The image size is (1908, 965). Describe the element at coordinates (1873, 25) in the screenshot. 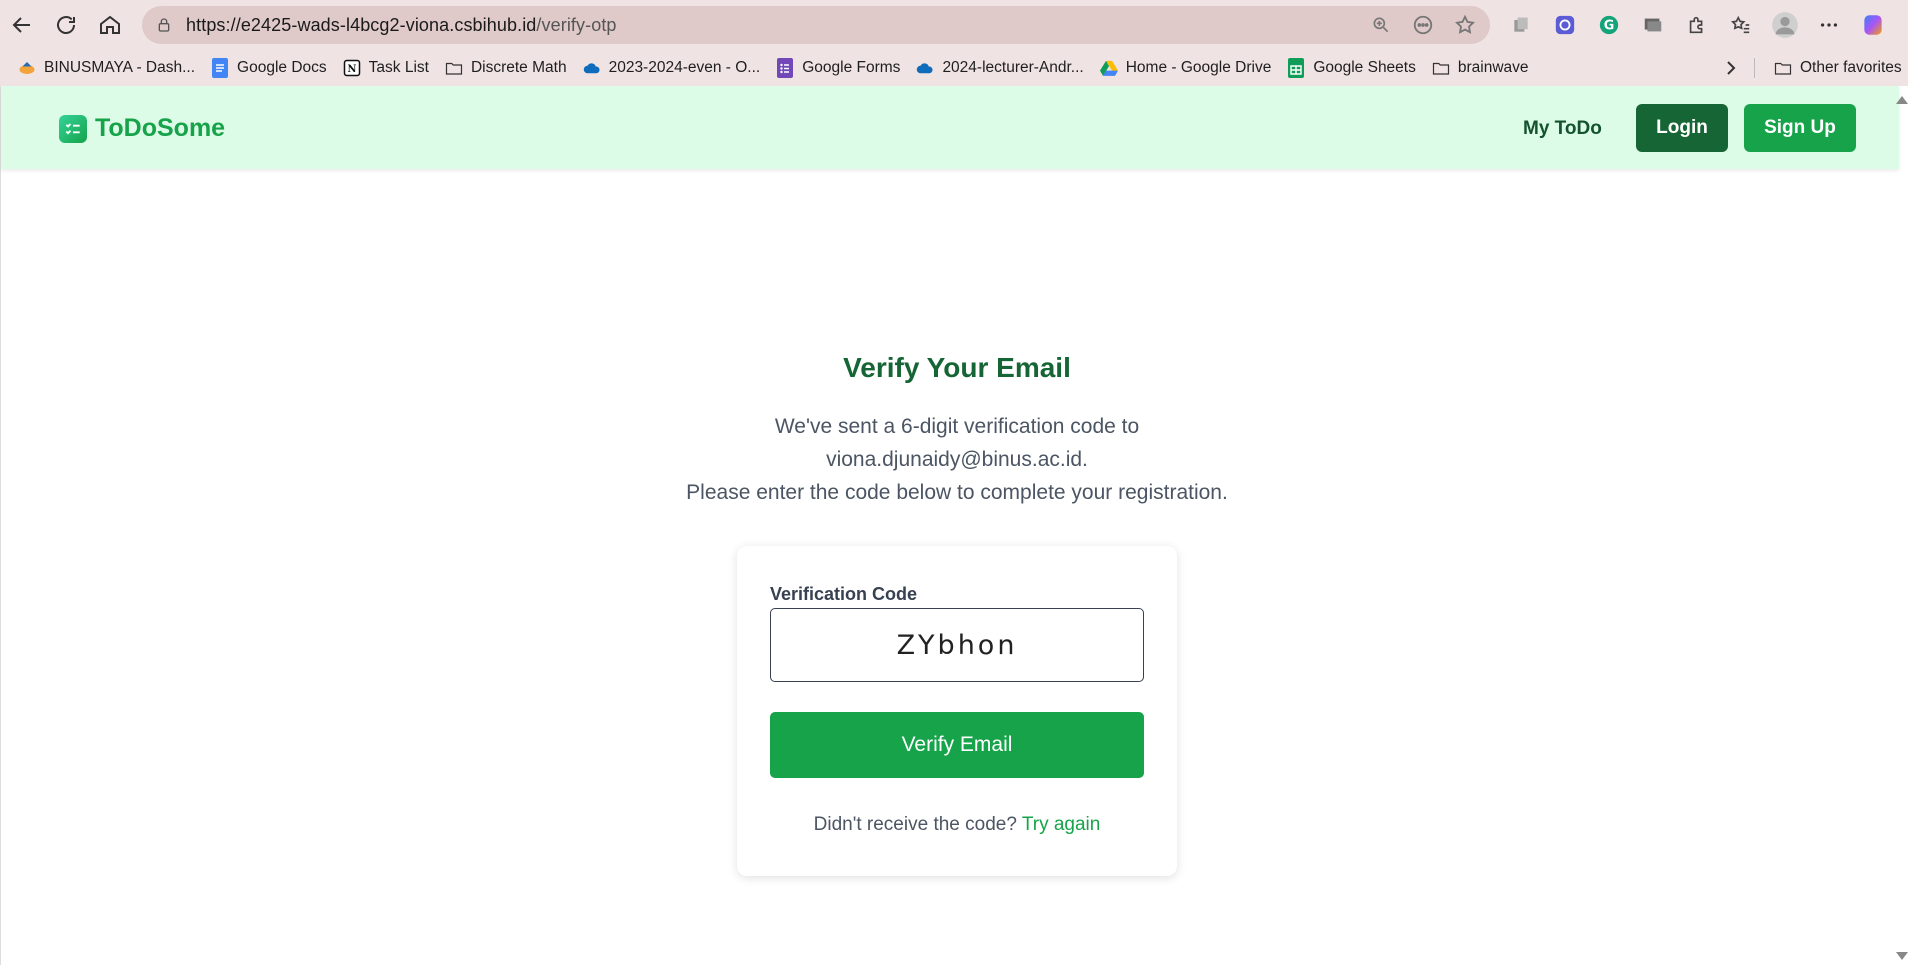

I see `copilot-icon` at that location.